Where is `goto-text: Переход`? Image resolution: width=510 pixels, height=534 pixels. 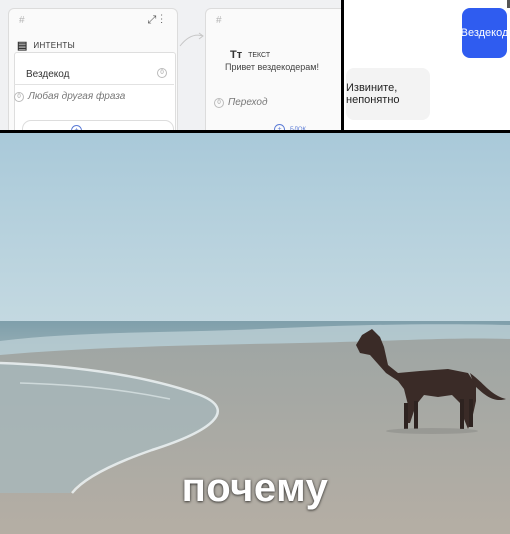 goto-text: Переход is located at coordinates (248, 102).